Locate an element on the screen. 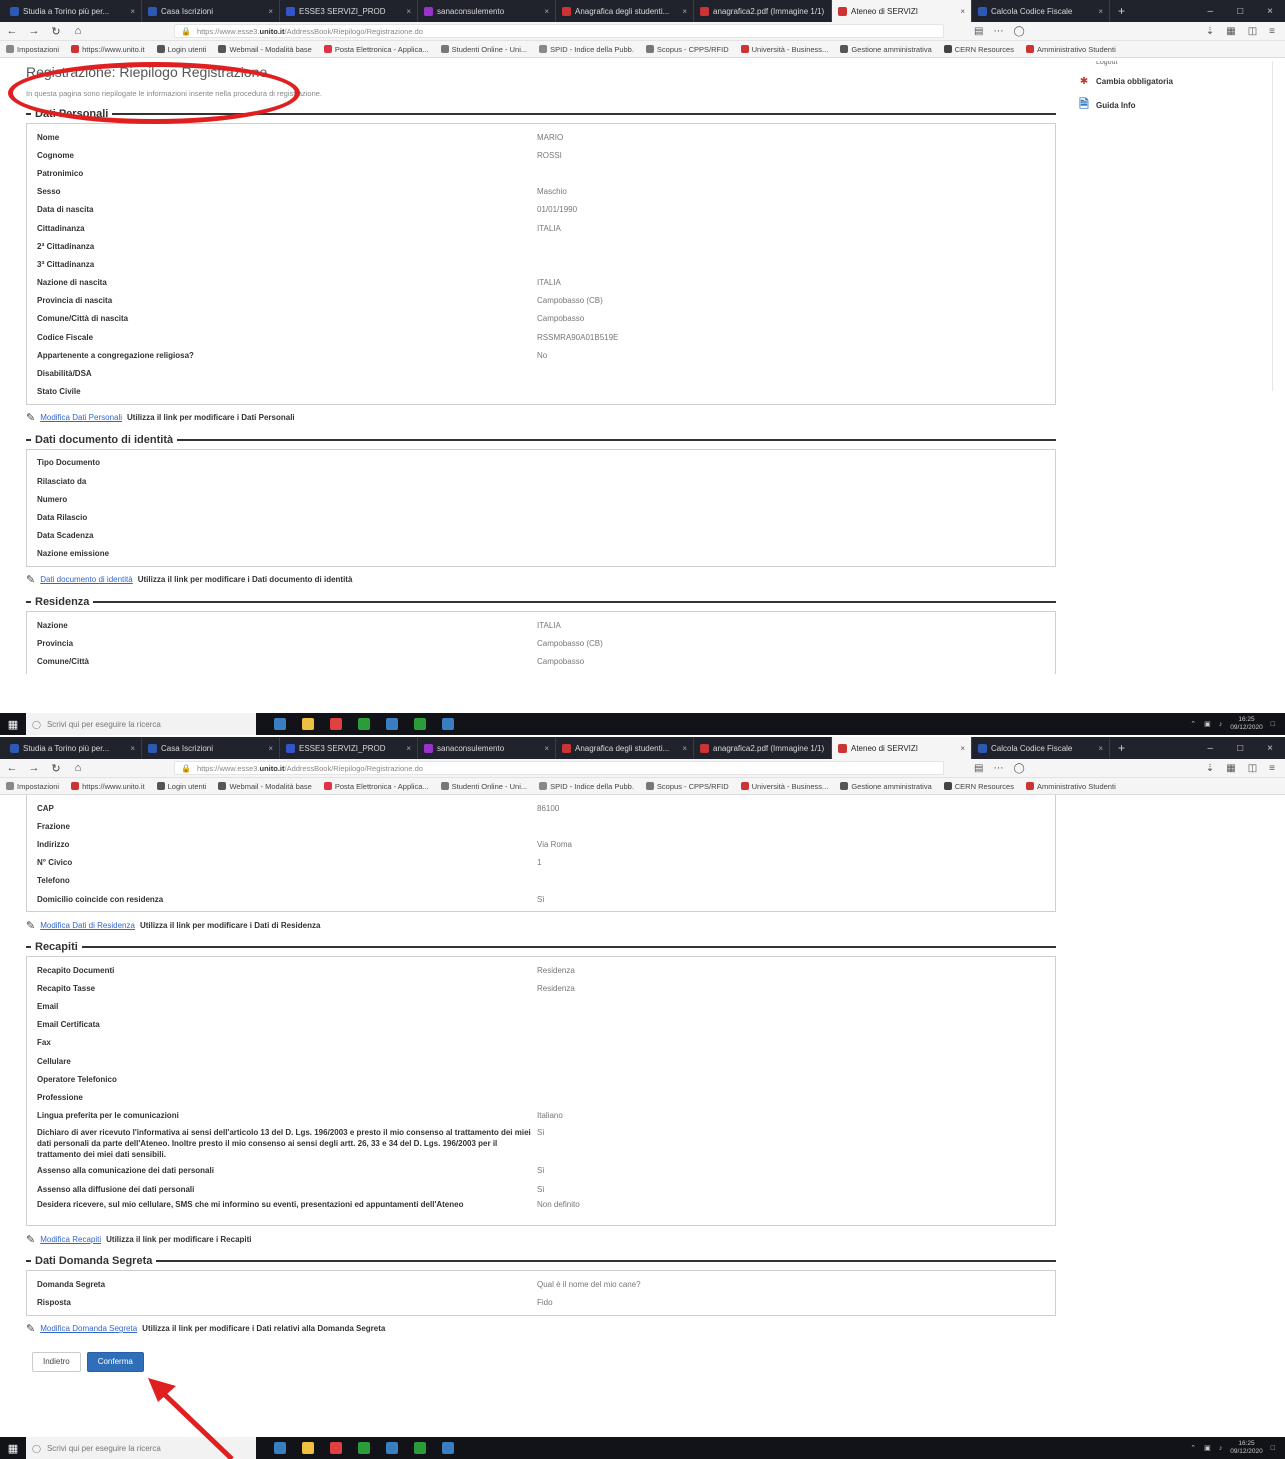 This screenshot has width=1285, height=1459. edit-secret-link: Modifica Domanda Segreta is located at coordinates (88, 1328).